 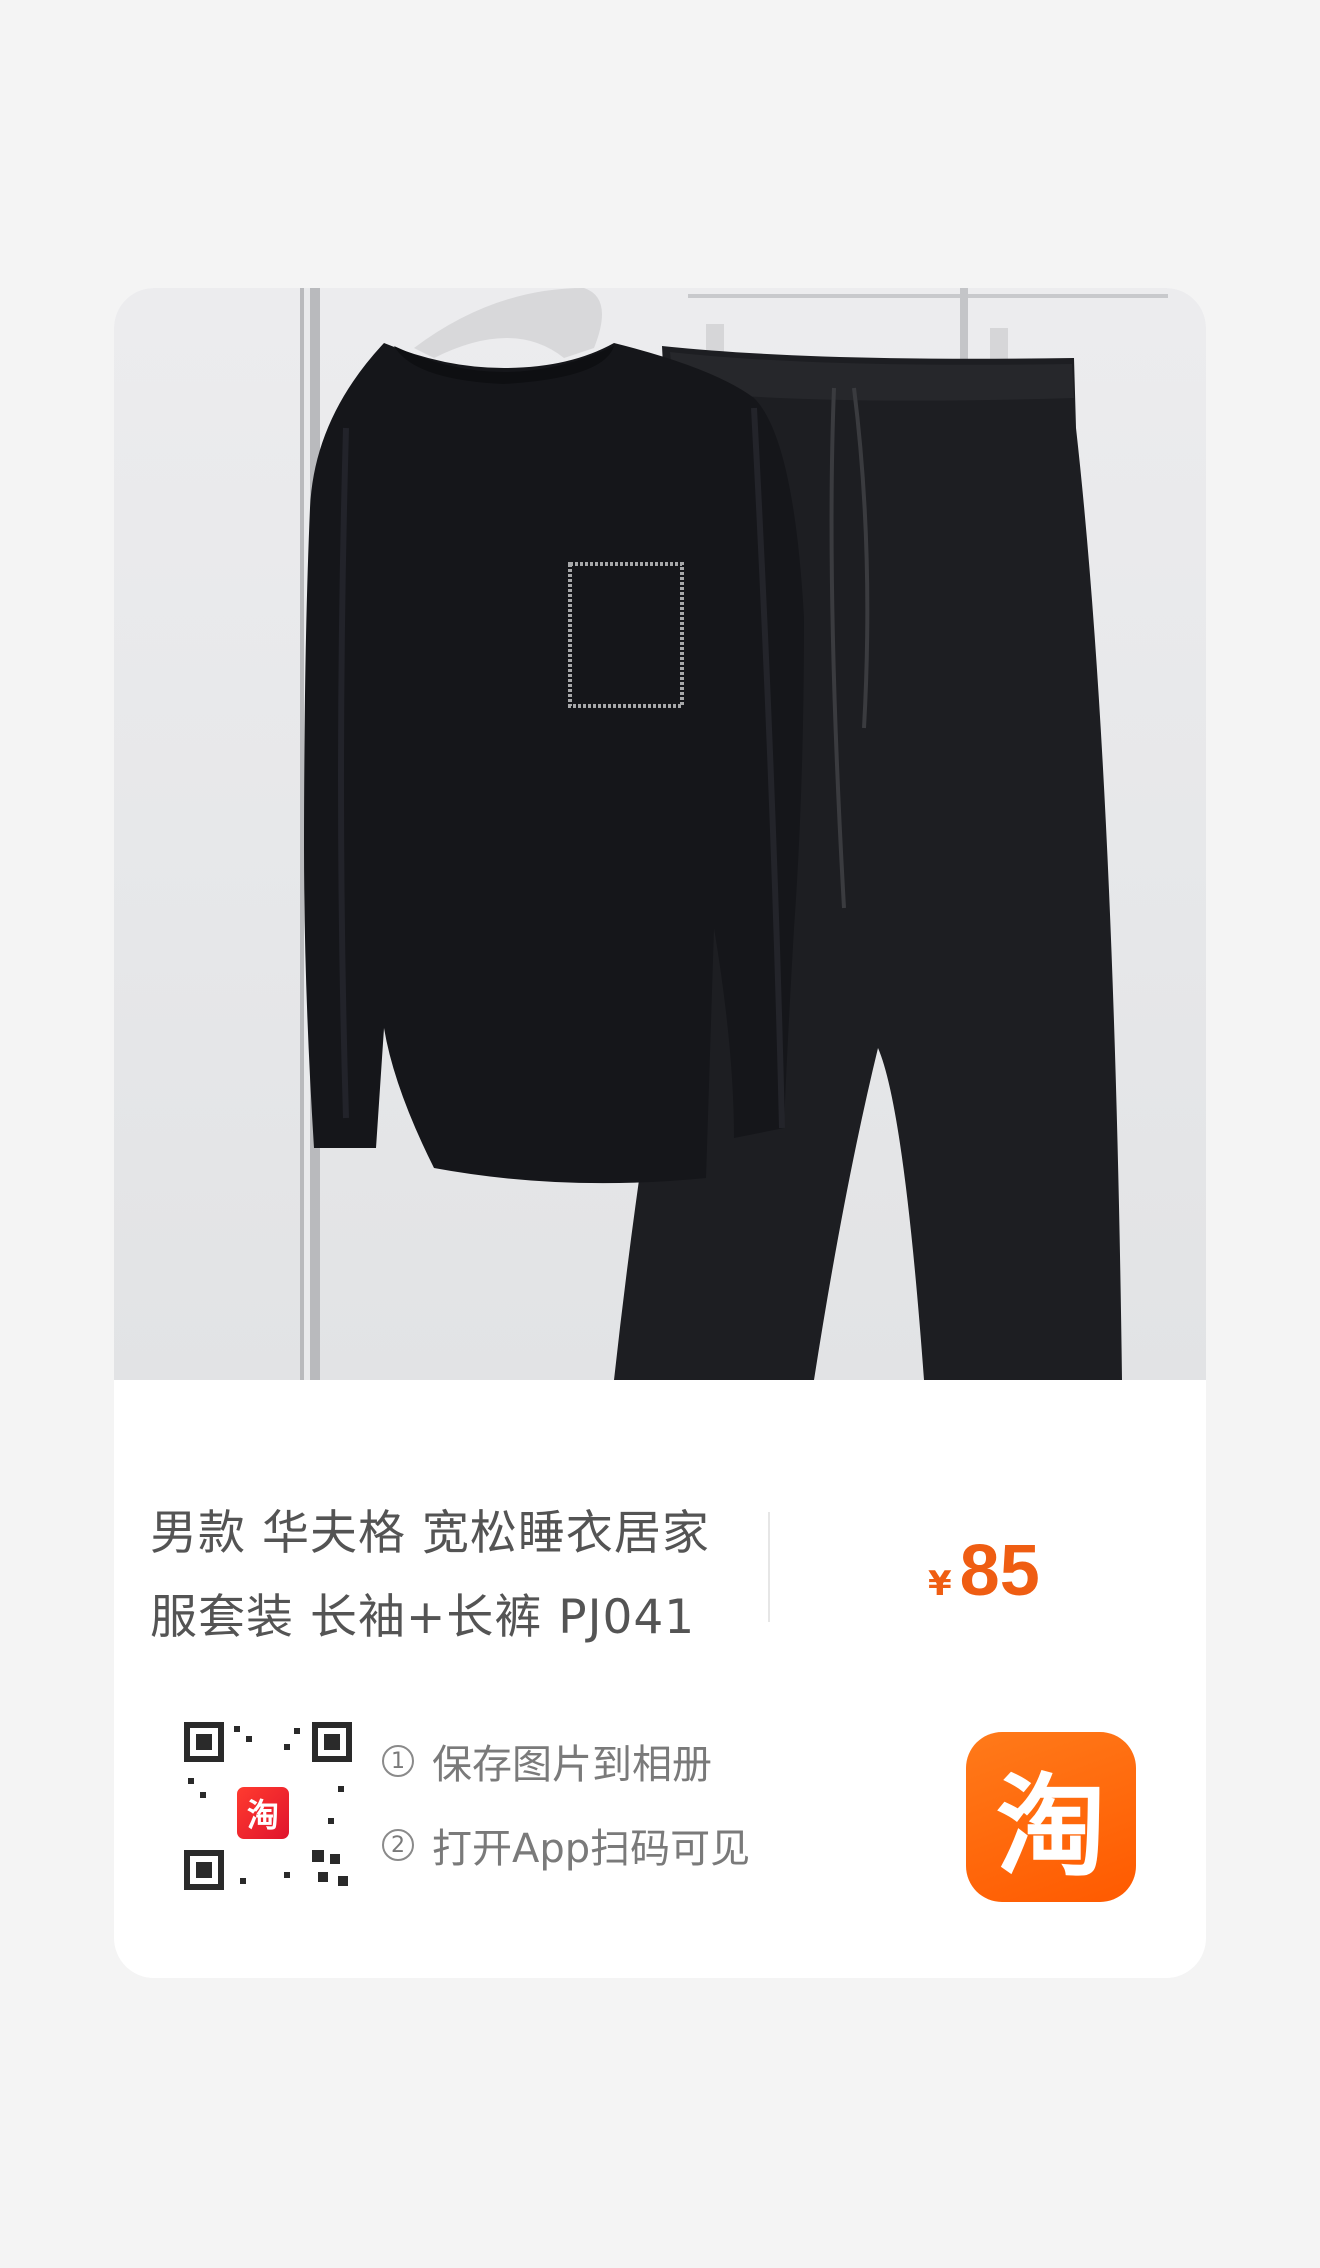 I want to click on divider, so click(x=769, y=1567).